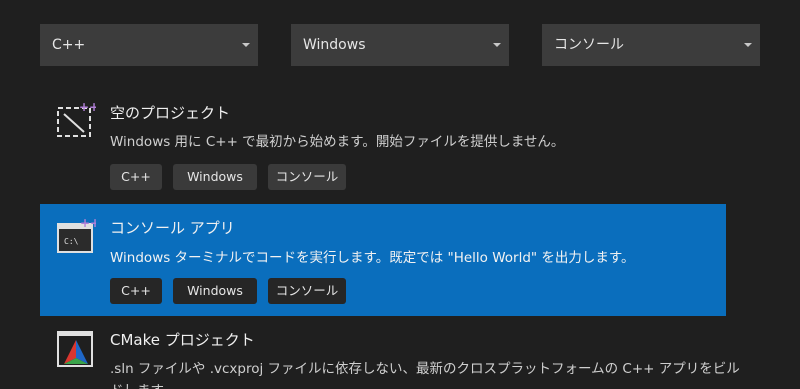 This screenshot has height=389, width=800. What do you see at coordinates (76, 348) in the screenshot?
I see `cmake-icon` at bounding box center [76, 348].